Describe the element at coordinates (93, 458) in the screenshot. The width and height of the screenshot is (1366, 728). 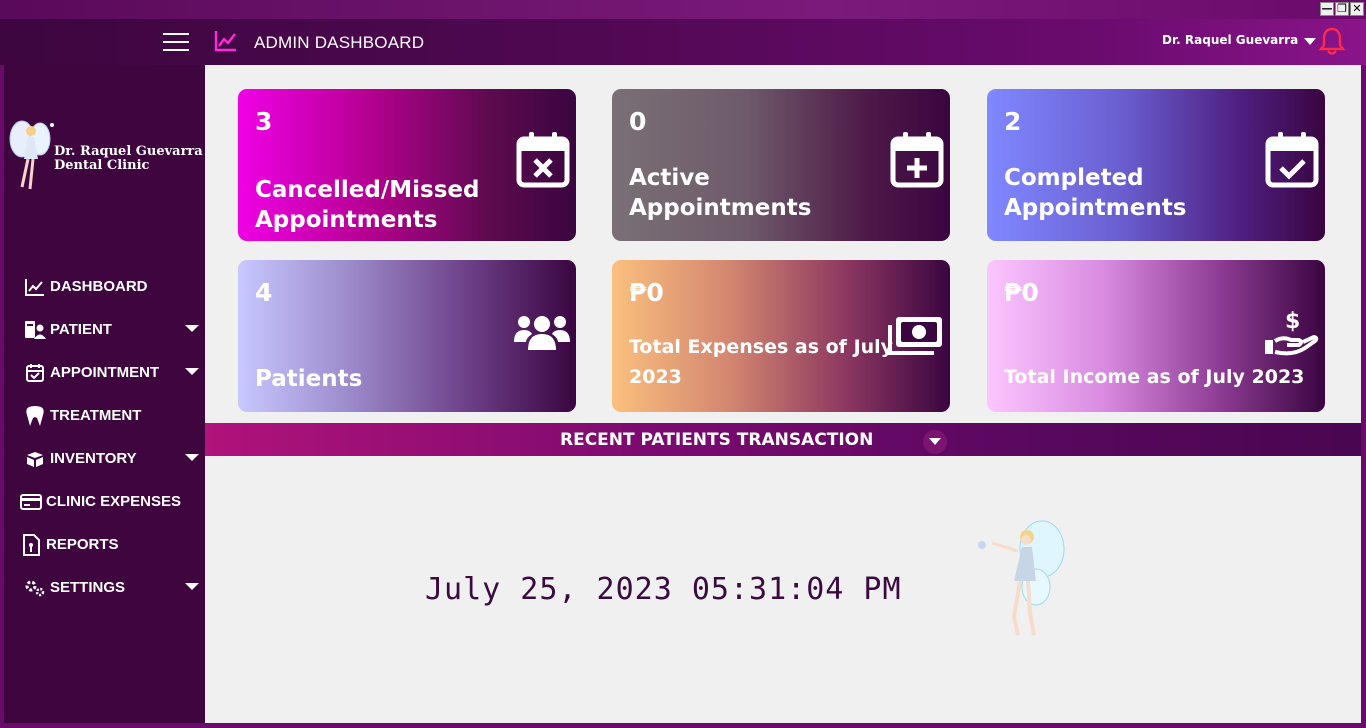
I see `sidebar-item-label: INVENTORY` at that location.